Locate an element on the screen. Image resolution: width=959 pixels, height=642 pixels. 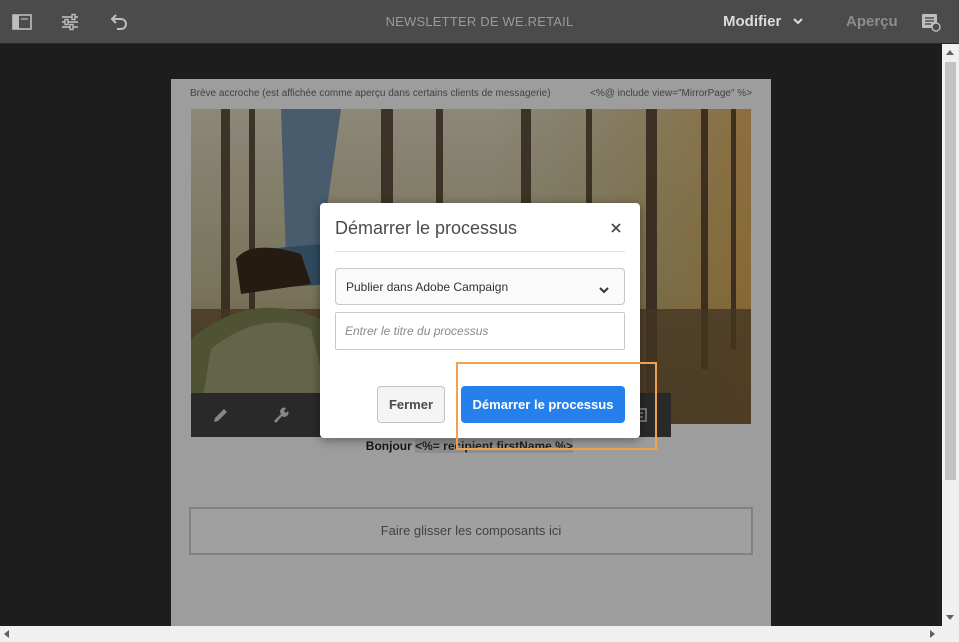
scroll-right-arrow-icon is located at coordinates (932, 634).